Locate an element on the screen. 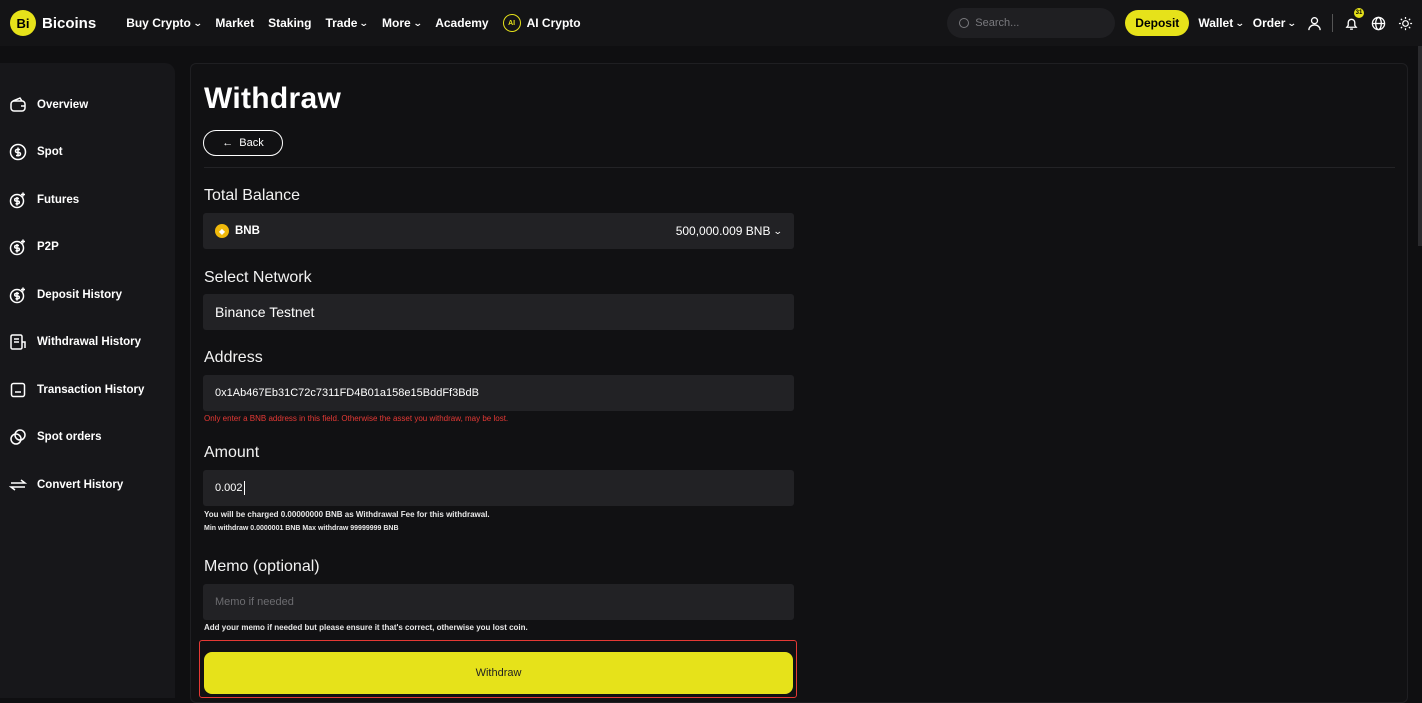 Image resolution: width=1422 pixels, height=703 pixels. nav-label: Buy Crypto is located at coordinates (158, 23).